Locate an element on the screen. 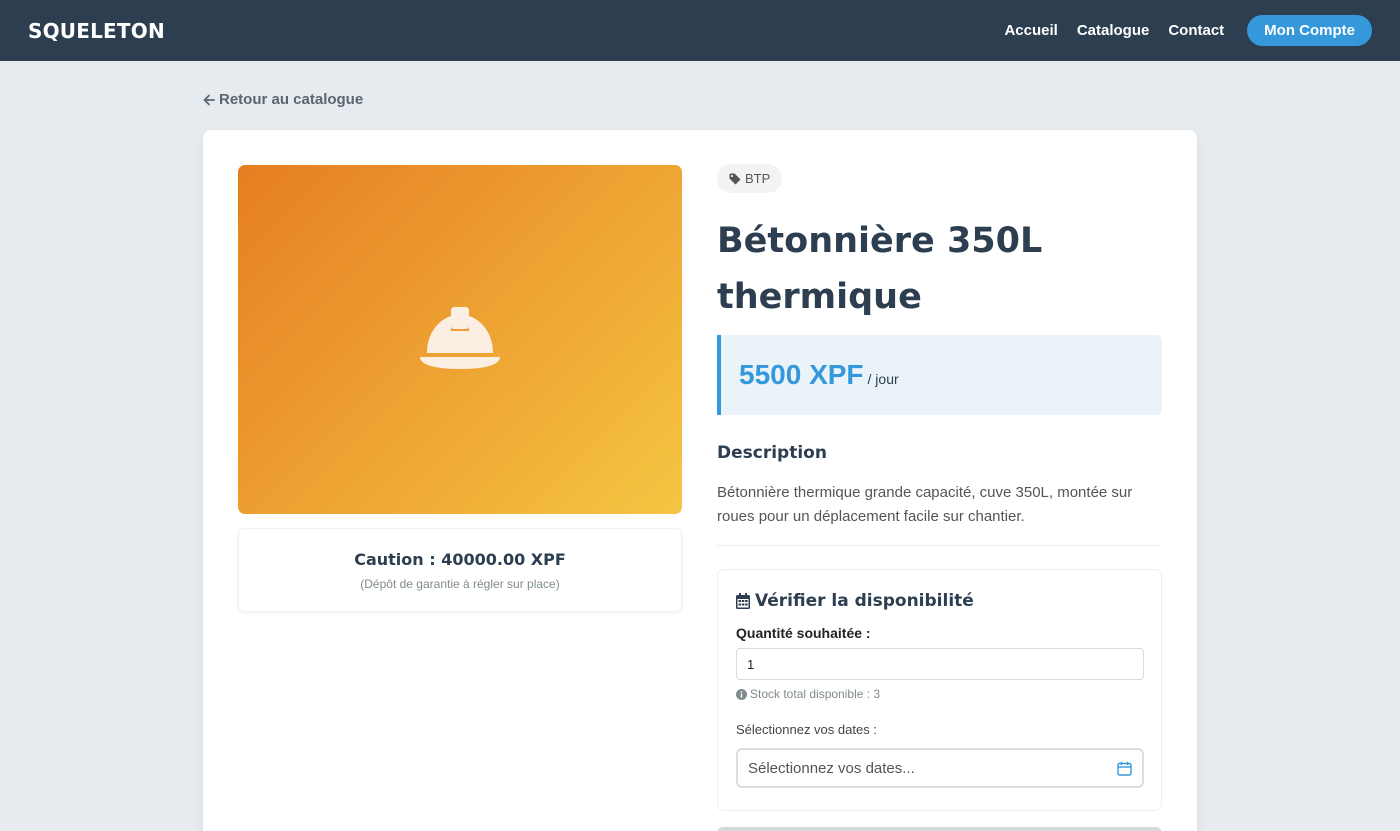  product-title-line-2: thermique is located at coordinates (819, 297).